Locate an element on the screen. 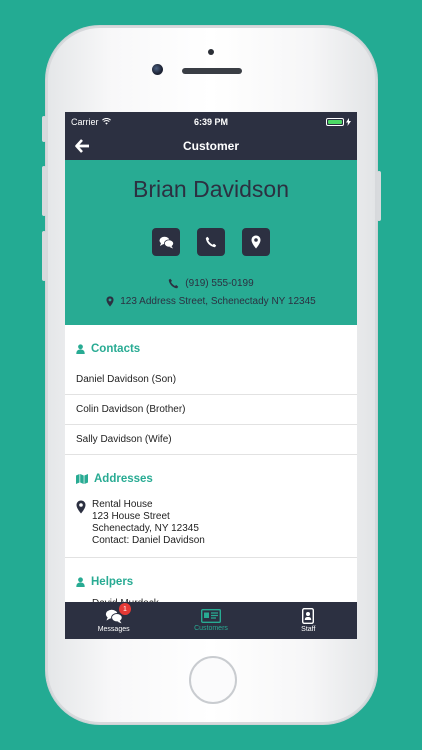 This screenshot has height=750, width=422. customer-phone: (919) 555-0199 is located at coordinates (219, 283).